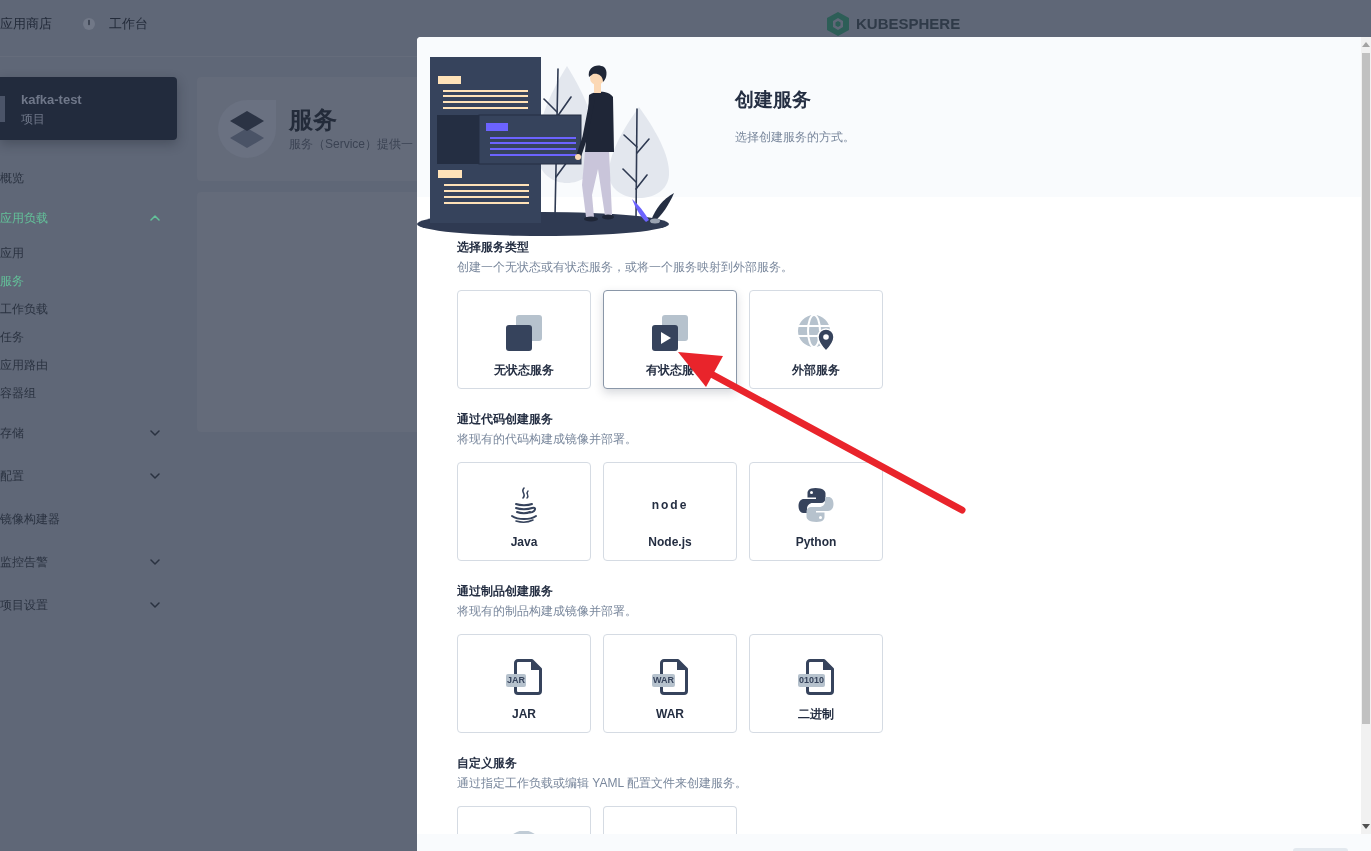 The image size is (1371, 851). I want to click on option-card: 无状态服务, so click(524, 339).